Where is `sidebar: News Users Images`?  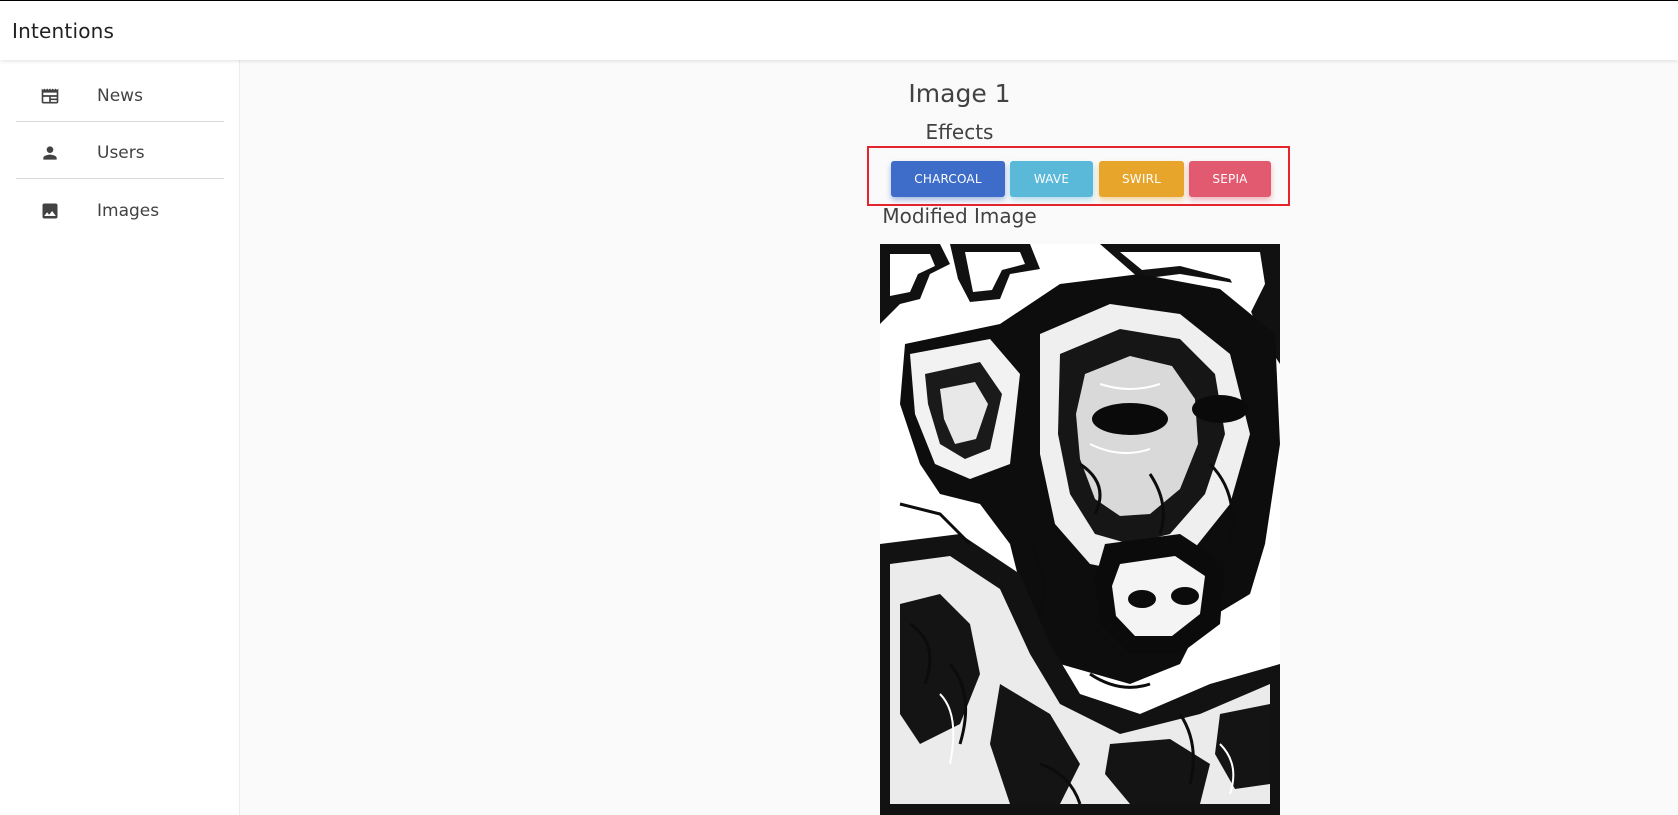
sidebar: News Users Images is located at coordinates (120, 437).